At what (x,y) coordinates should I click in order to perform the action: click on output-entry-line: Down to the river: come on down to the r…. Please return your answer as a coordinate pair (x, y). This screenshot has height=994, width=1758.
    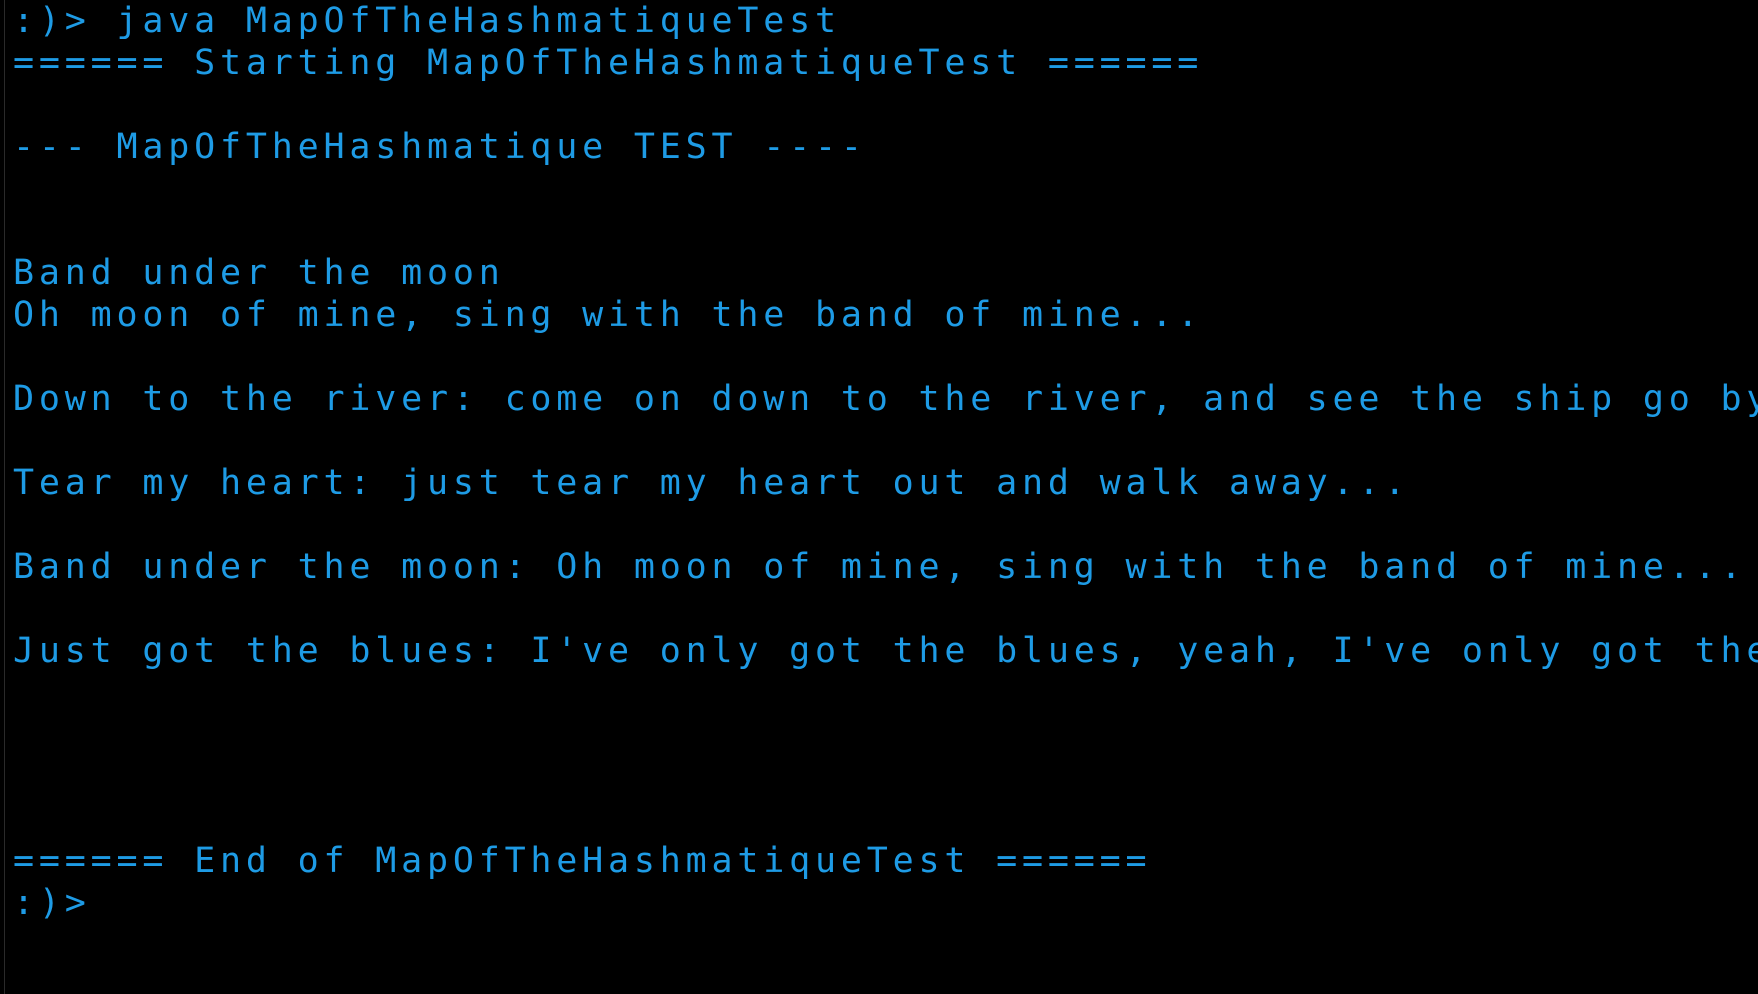
    Looking at the image, I should click on (885, 399).